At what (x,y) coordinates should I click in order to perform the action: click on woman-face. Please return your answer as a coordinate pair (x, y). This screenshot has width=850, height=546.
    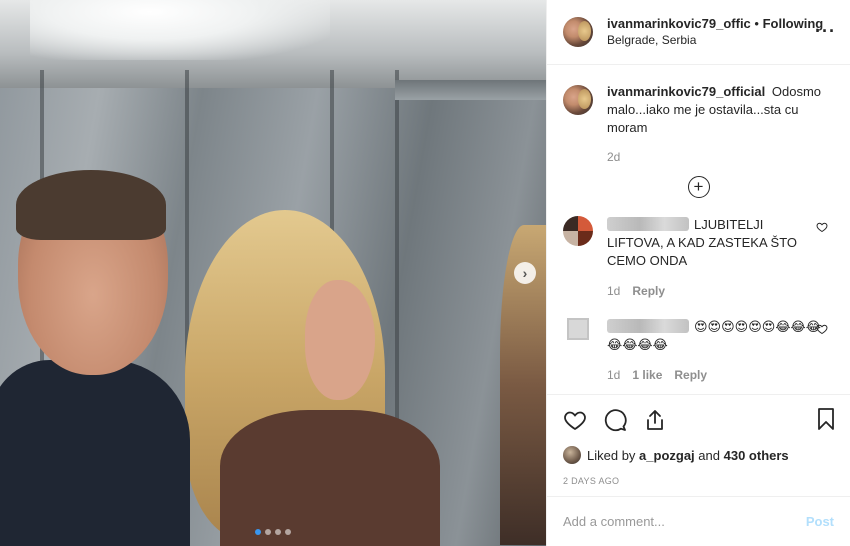
    Looking at the image, I should click on (340, 340).